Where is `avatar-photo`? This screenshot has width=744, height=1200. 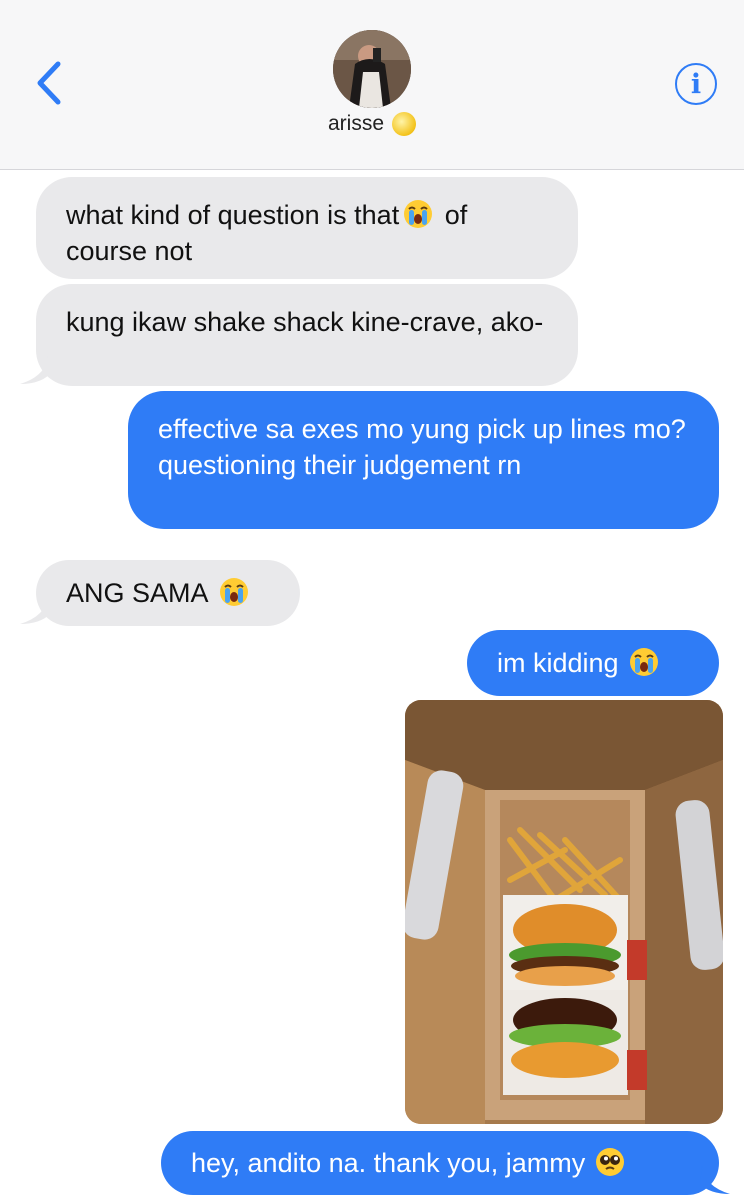
avatar-photo is located at coordinates (372, 69).